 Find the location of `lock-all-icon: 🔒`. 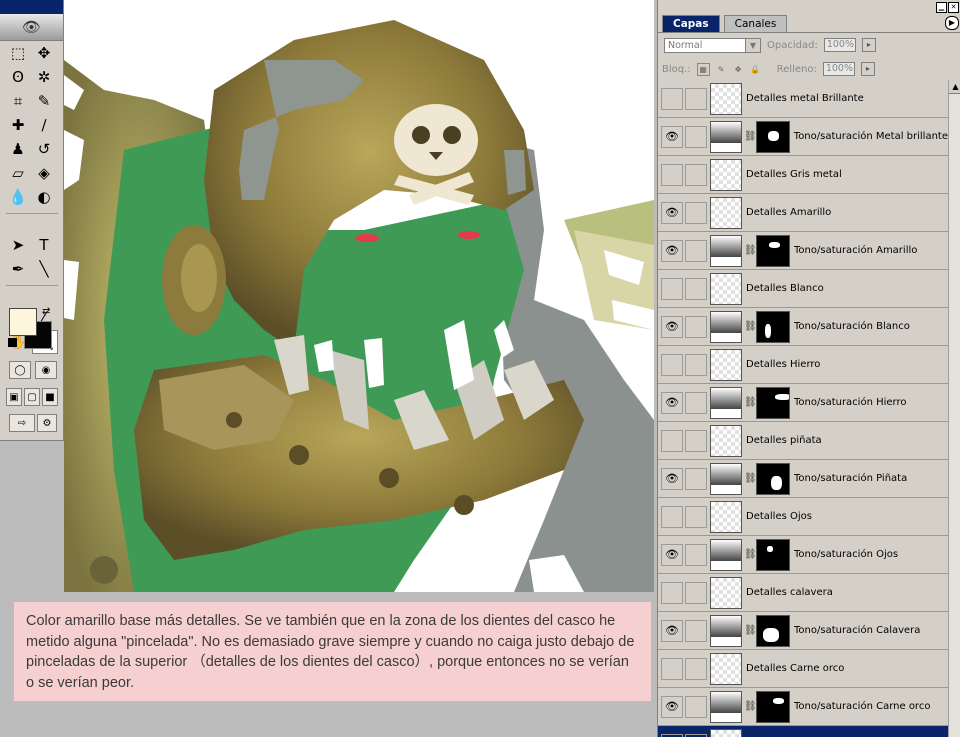

lock-all-icon: 🔒 is located at coordinates (755, 69).